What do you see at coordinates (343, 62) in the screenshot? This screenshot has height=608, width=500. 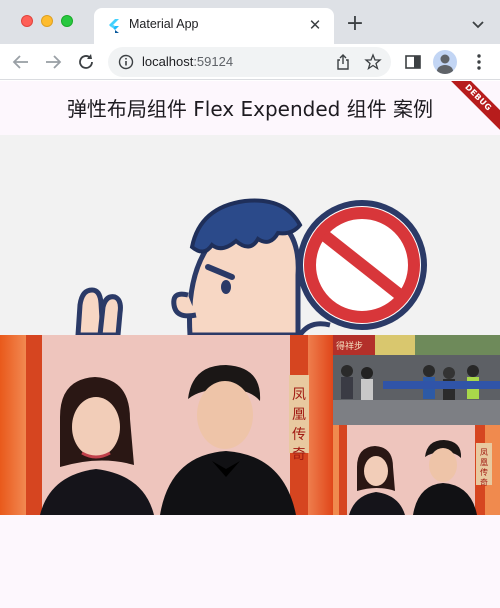 I see `share-icon` at bounding box center [343, 62].